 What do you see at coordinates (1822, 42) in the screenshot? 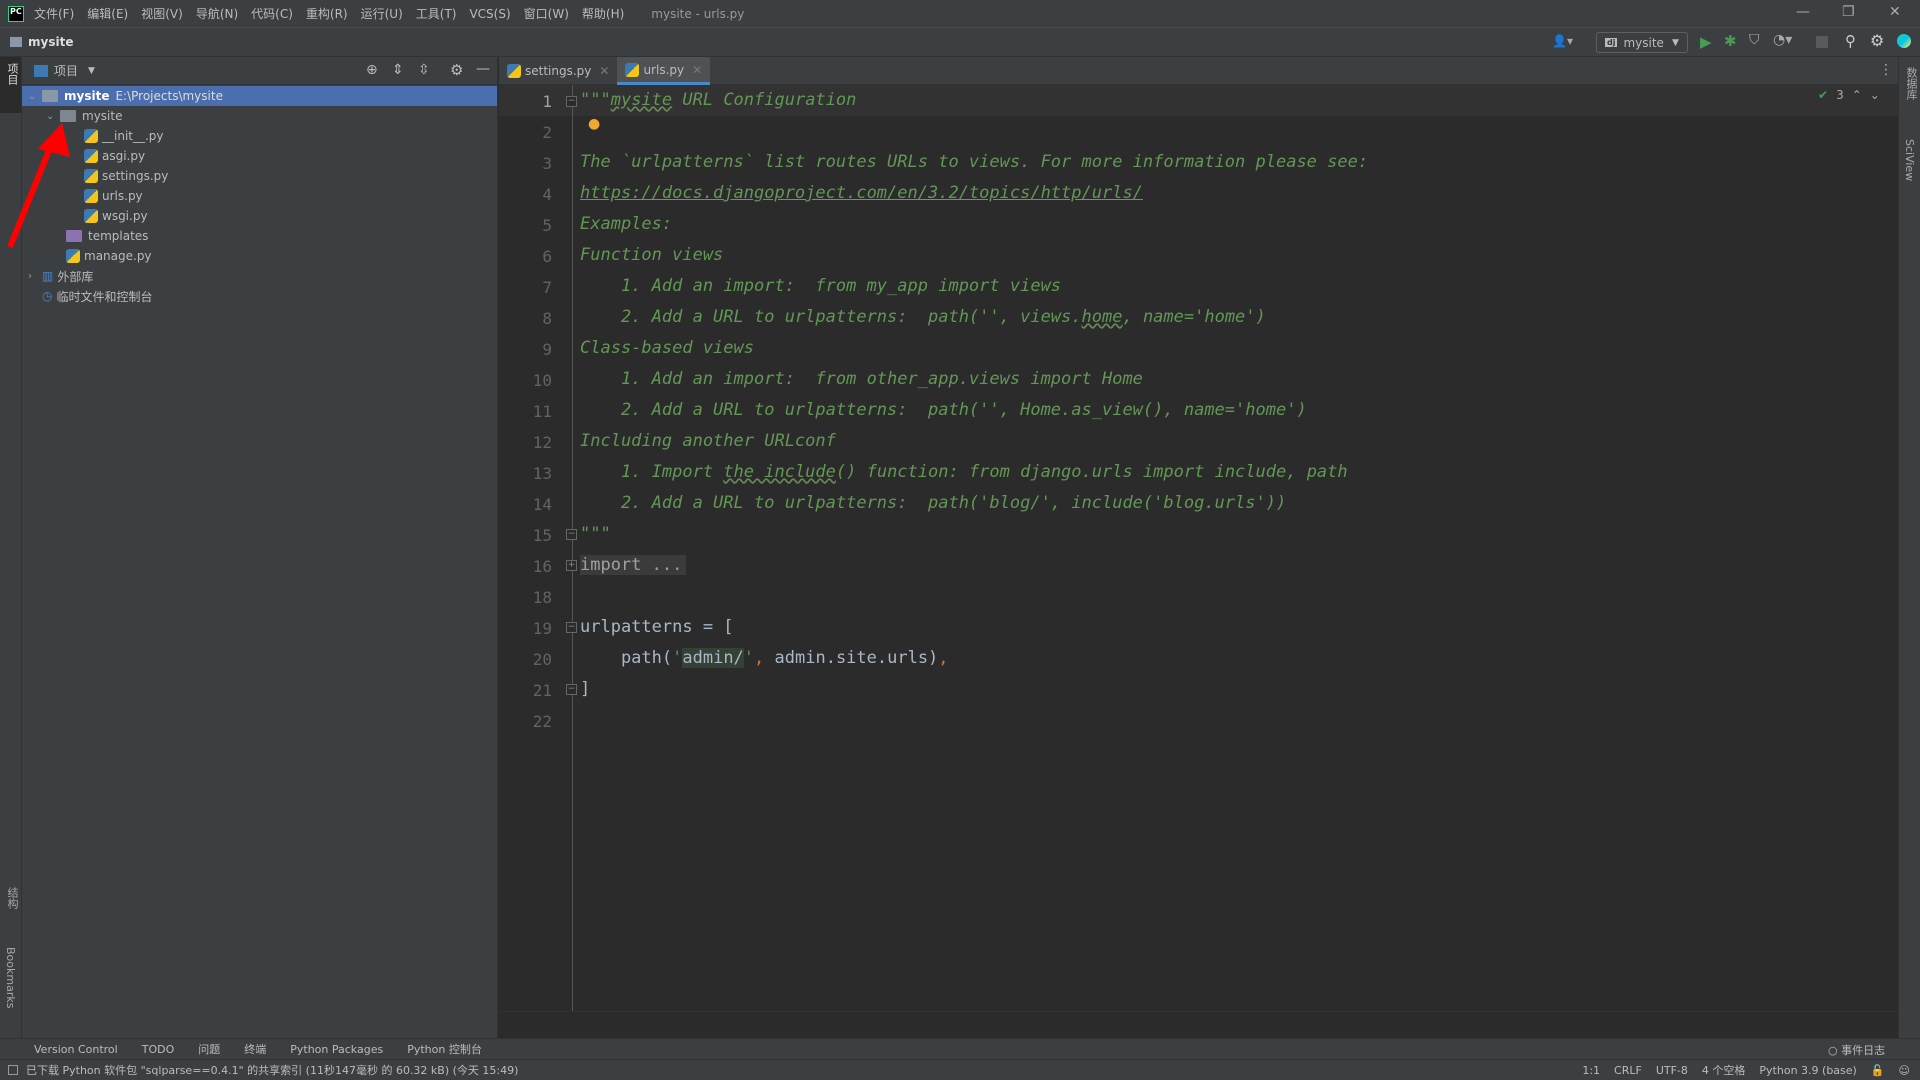
I see `stop-icon` at bounding box center [1822, 42].